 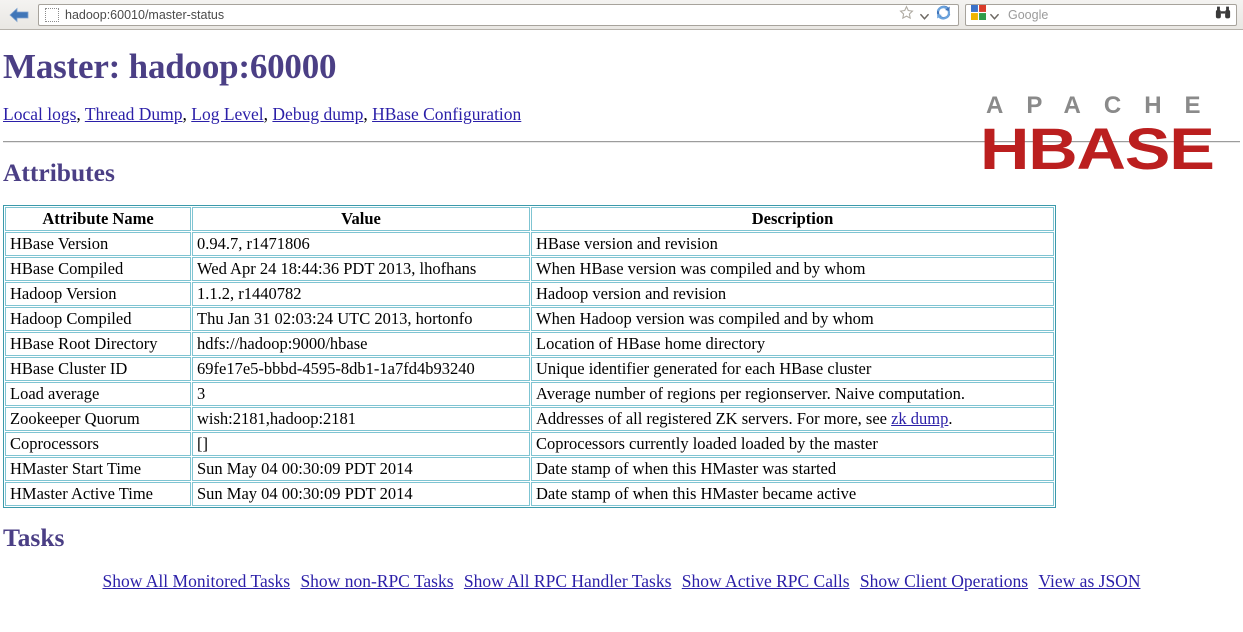 What do you see at coordinates (98, 444) in the screenshot?
I see `attribute-name: Coprocessors` at bounding box center [98, 444].